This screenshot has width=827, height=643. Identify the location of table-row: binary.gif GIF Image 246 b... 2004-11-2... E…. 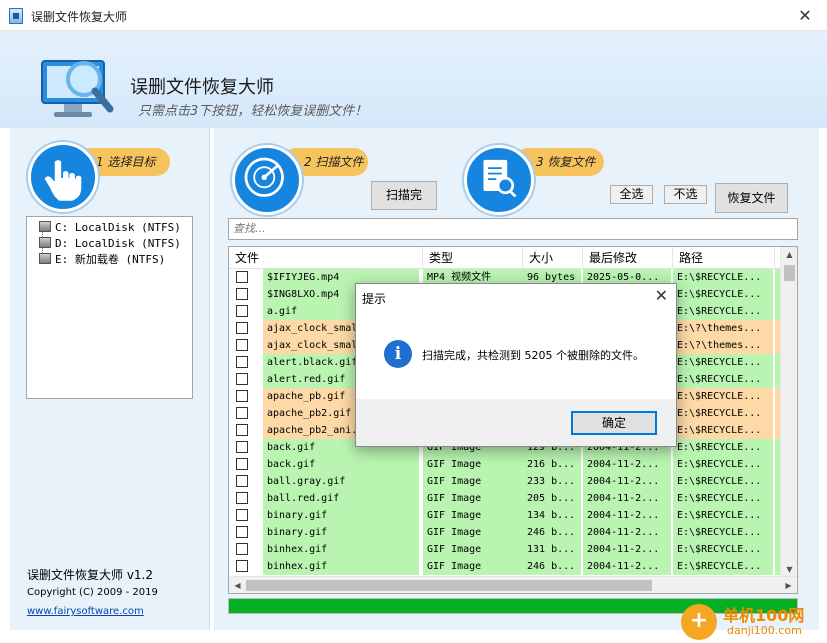
(505, 532).